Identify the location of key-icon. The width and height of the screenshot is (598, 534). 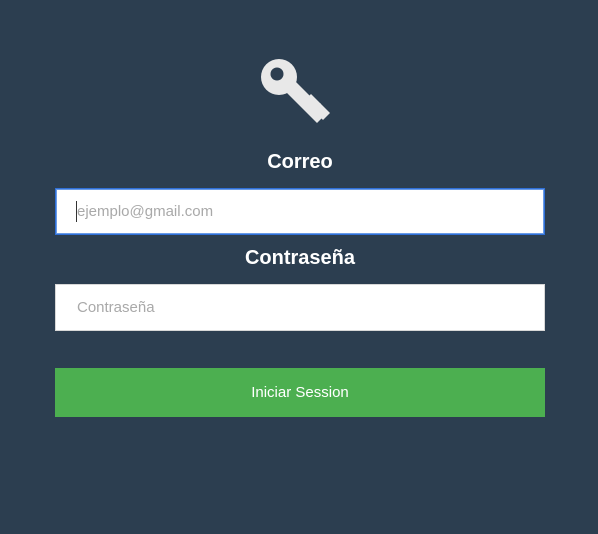
(296, 90).